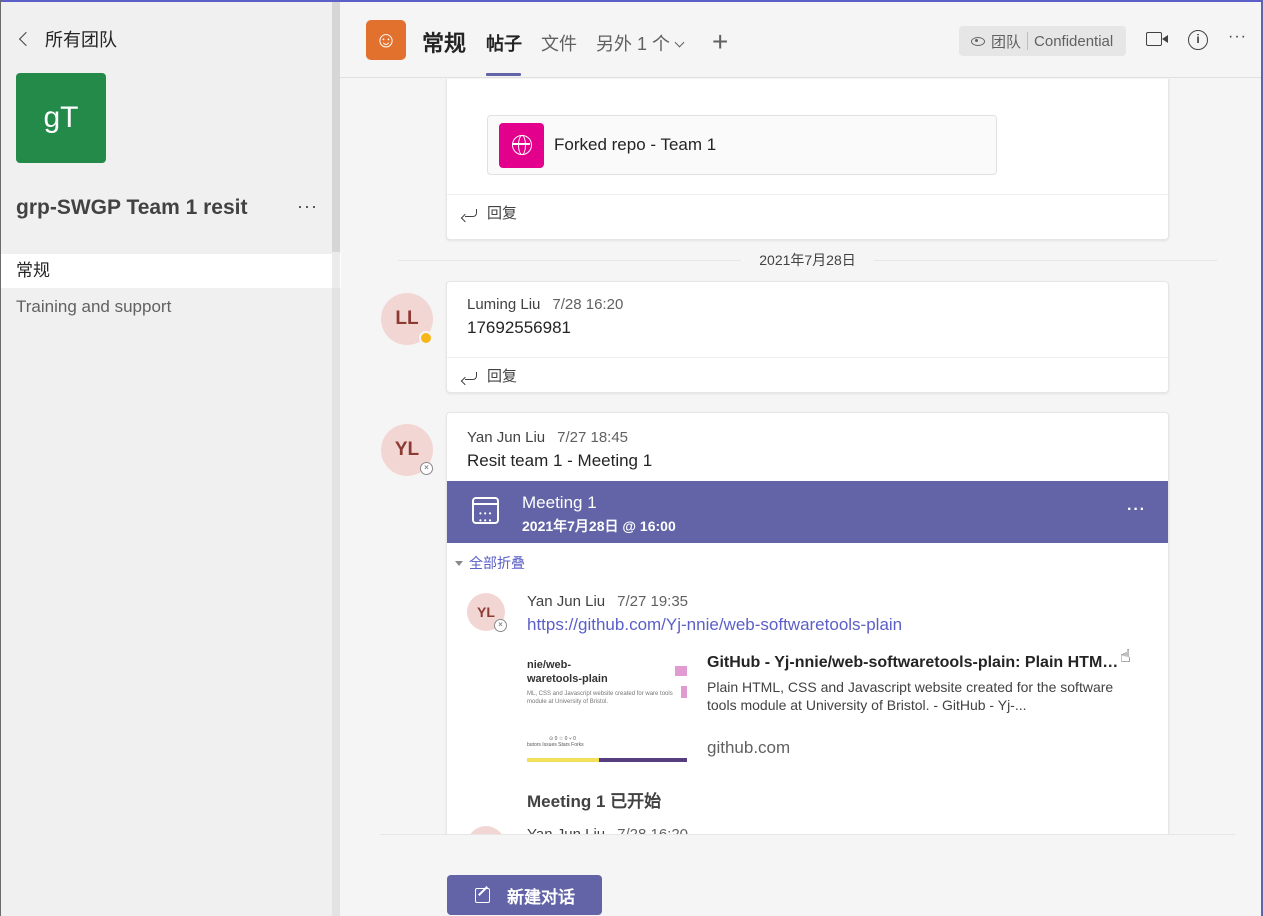  I want to click on new-conversation-button: 新建对话, so click(524, 895).